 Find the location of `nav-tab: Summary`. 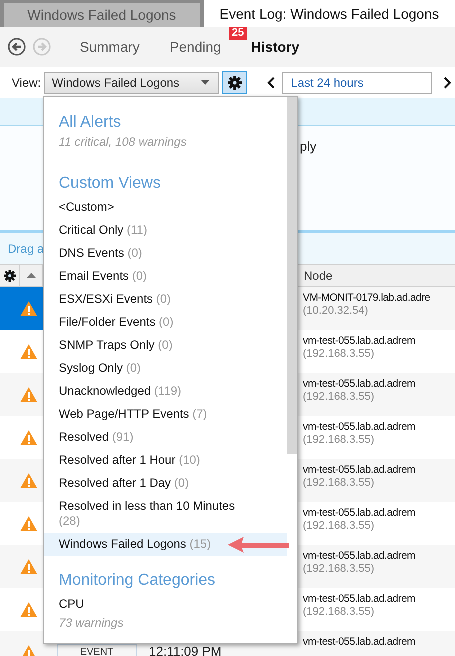

nav-tab: Summary is located at coordinates (110, 47).